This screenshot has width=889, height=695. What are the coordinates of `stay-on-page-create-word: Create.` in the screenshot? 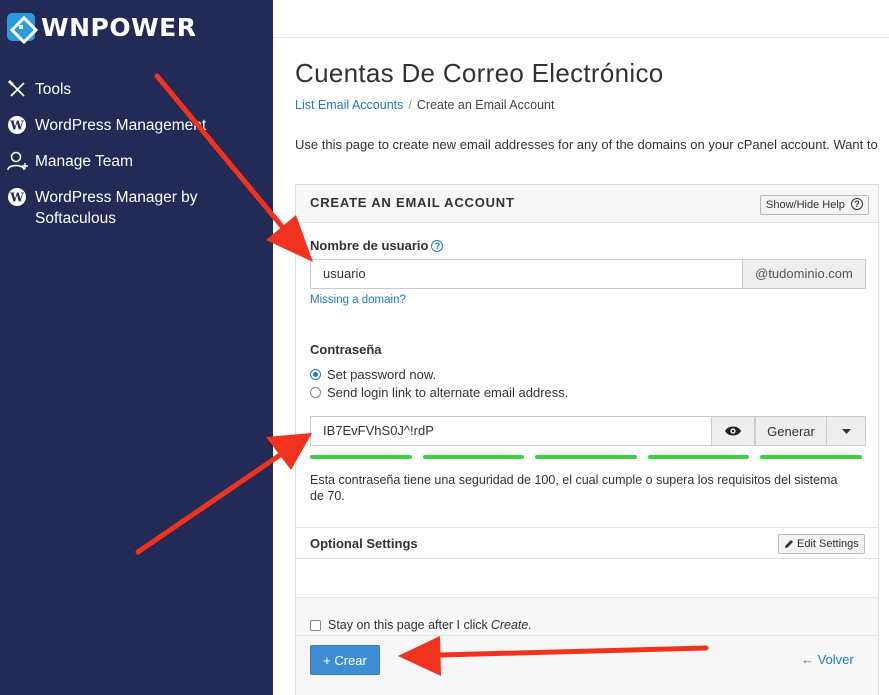 It's located at (511, 625).